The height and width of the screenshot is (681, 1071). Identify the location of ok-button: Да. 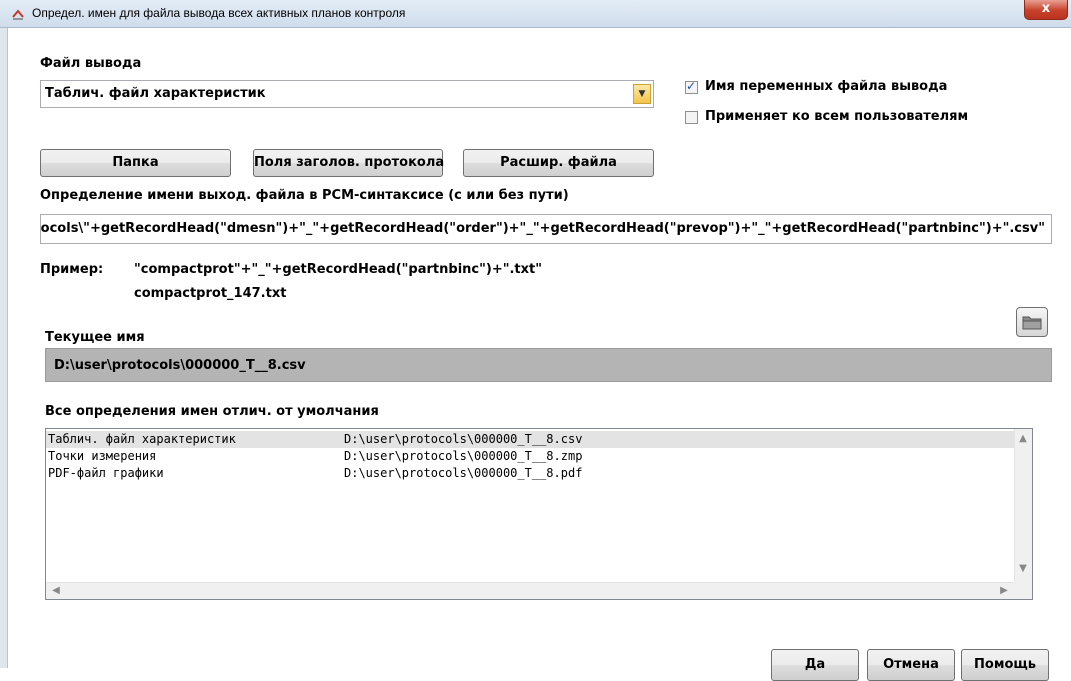
(815, 665).